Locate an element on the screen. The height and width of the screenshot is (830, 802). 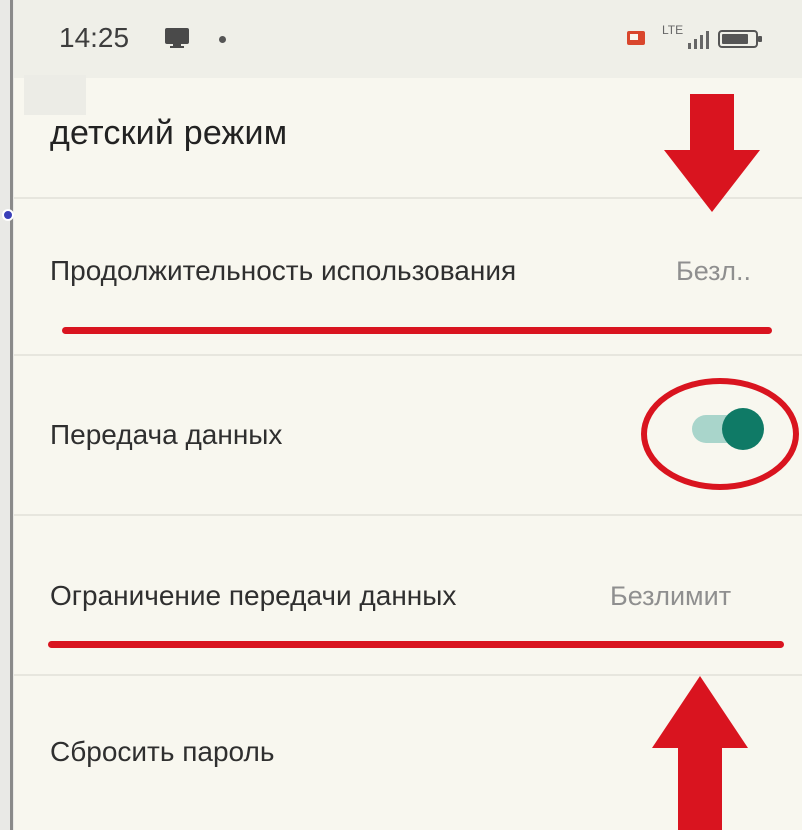
status-dot is located at coordinates (222, 39).